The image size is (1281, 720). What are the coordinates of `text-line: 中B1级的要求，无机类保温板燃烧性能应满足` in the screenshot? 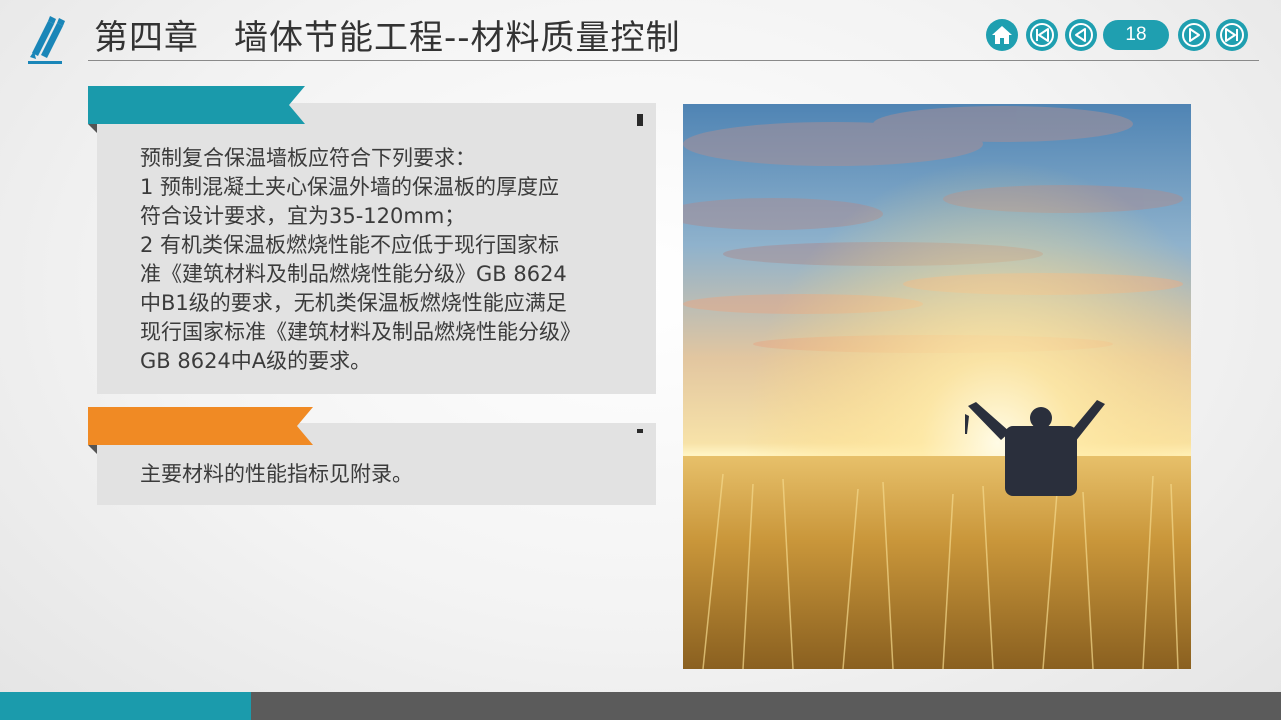 It's located at (353, 303).